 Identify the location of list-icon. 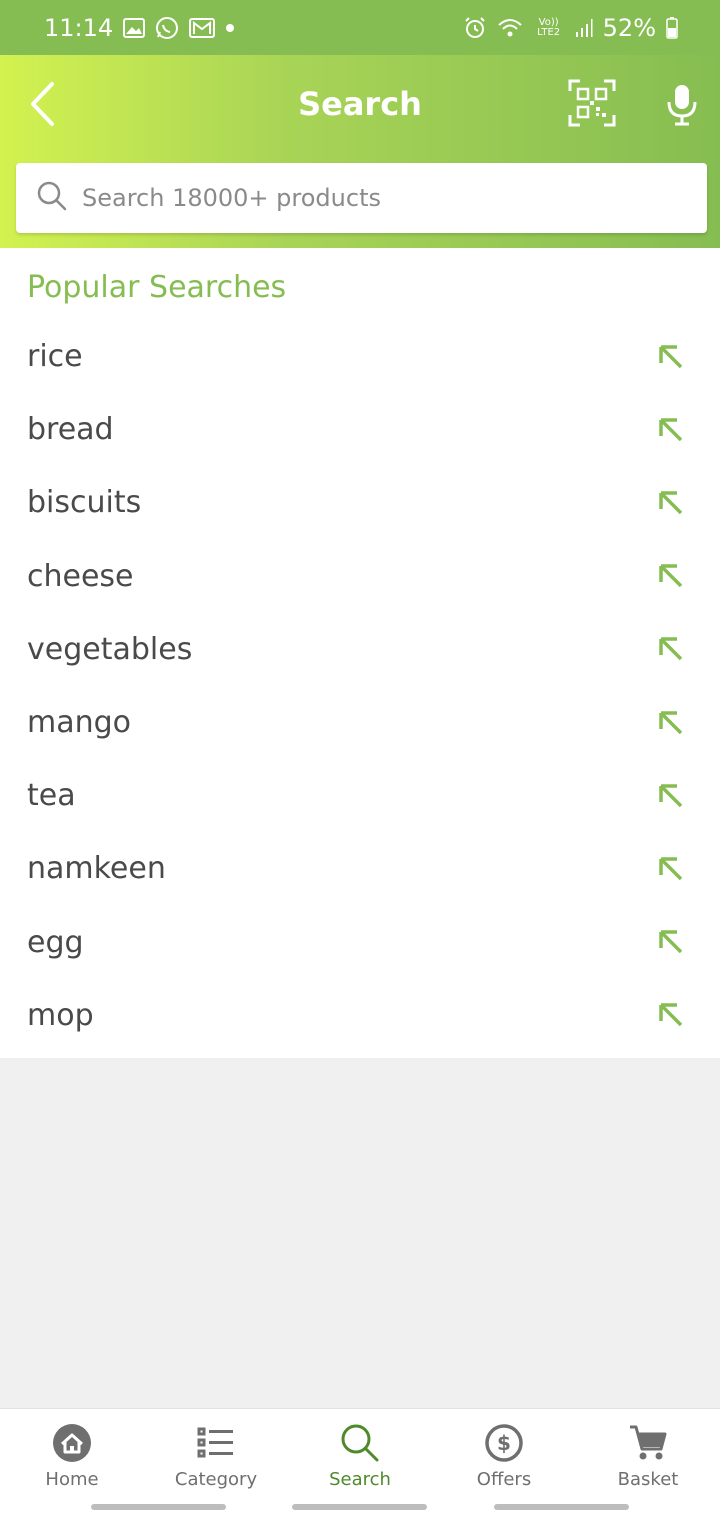
(216, 1443).